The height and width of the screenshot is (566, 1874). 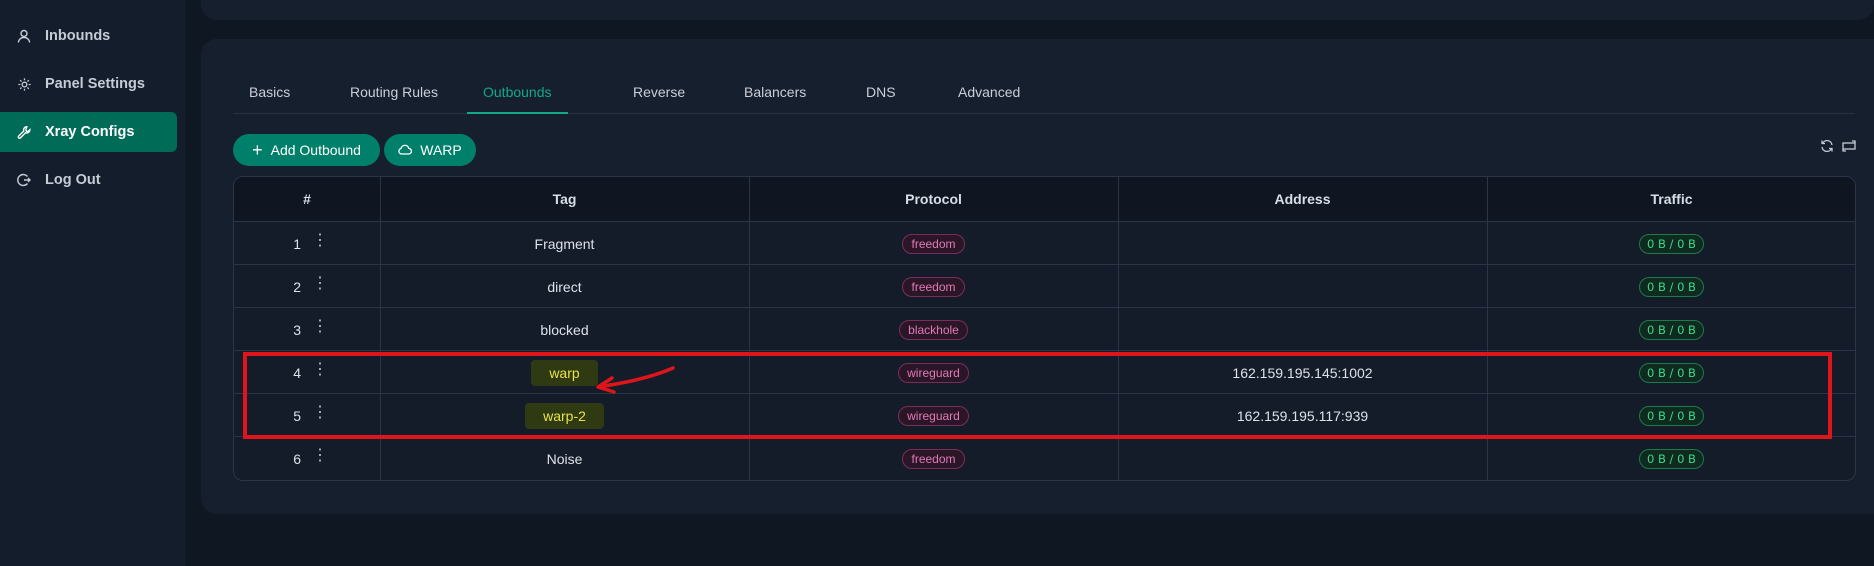 I want to click on tab-advanced: Advanced, so click(x=989, y=99).